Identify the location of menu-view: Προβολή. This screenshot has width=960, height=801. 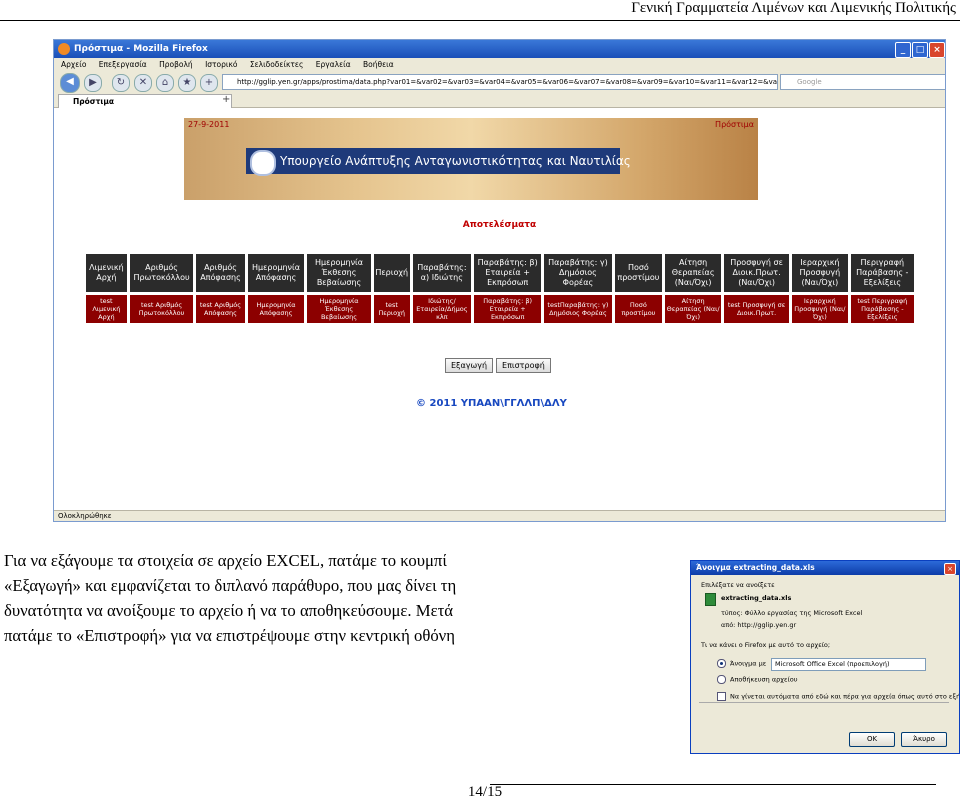
(176, 64).